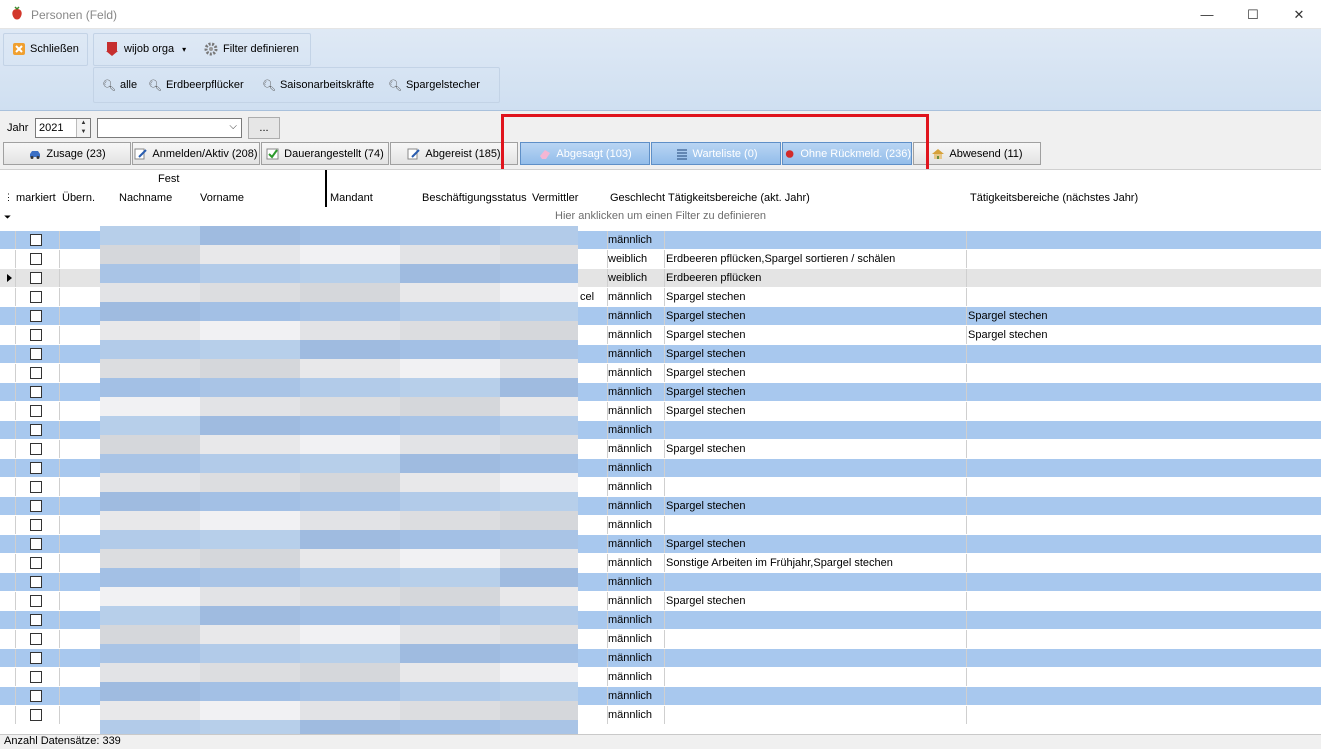 This screenshot has height=749, width=1321. I want to click on column-header-vermittler: Vermittler, so click(555, 198).